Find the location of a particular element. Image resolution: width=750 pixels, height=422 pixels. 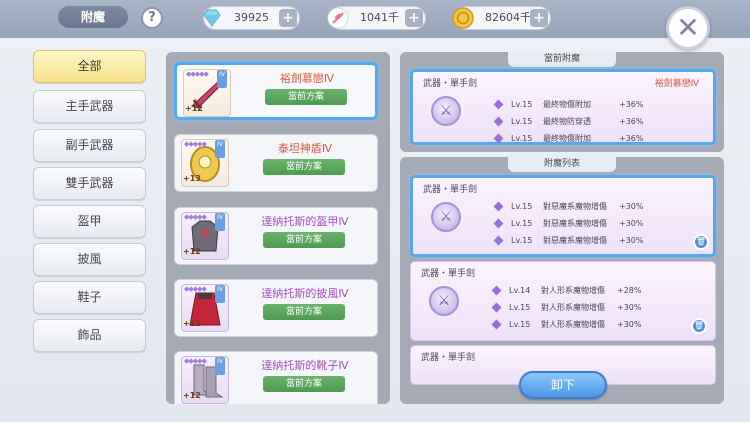

help-button: ? is located at coordinates (152, 18).